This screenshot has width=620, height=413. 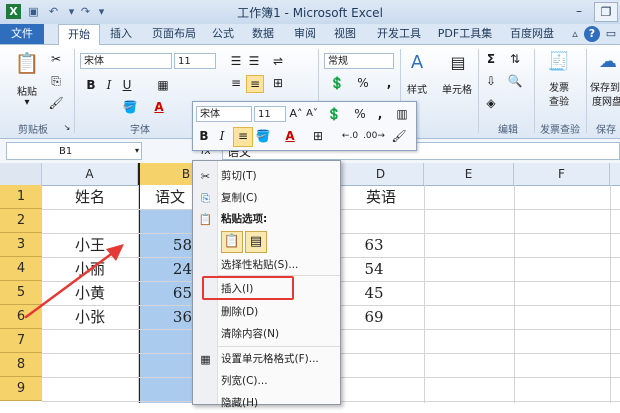 What do you see at coordinates (363, 83) in the screenshot?
I see `percent-icon: %` at bounding box center [363, 83].